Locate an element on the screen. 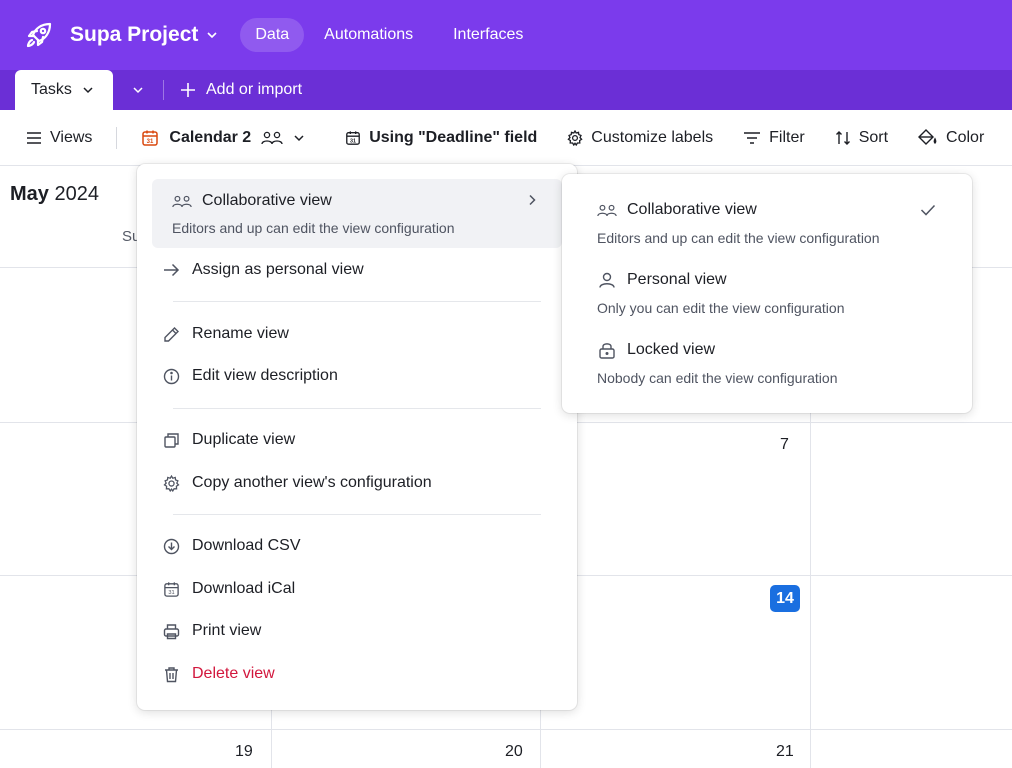 The image size is (1012, 768). download-icon is located at coordinates (171, 546).